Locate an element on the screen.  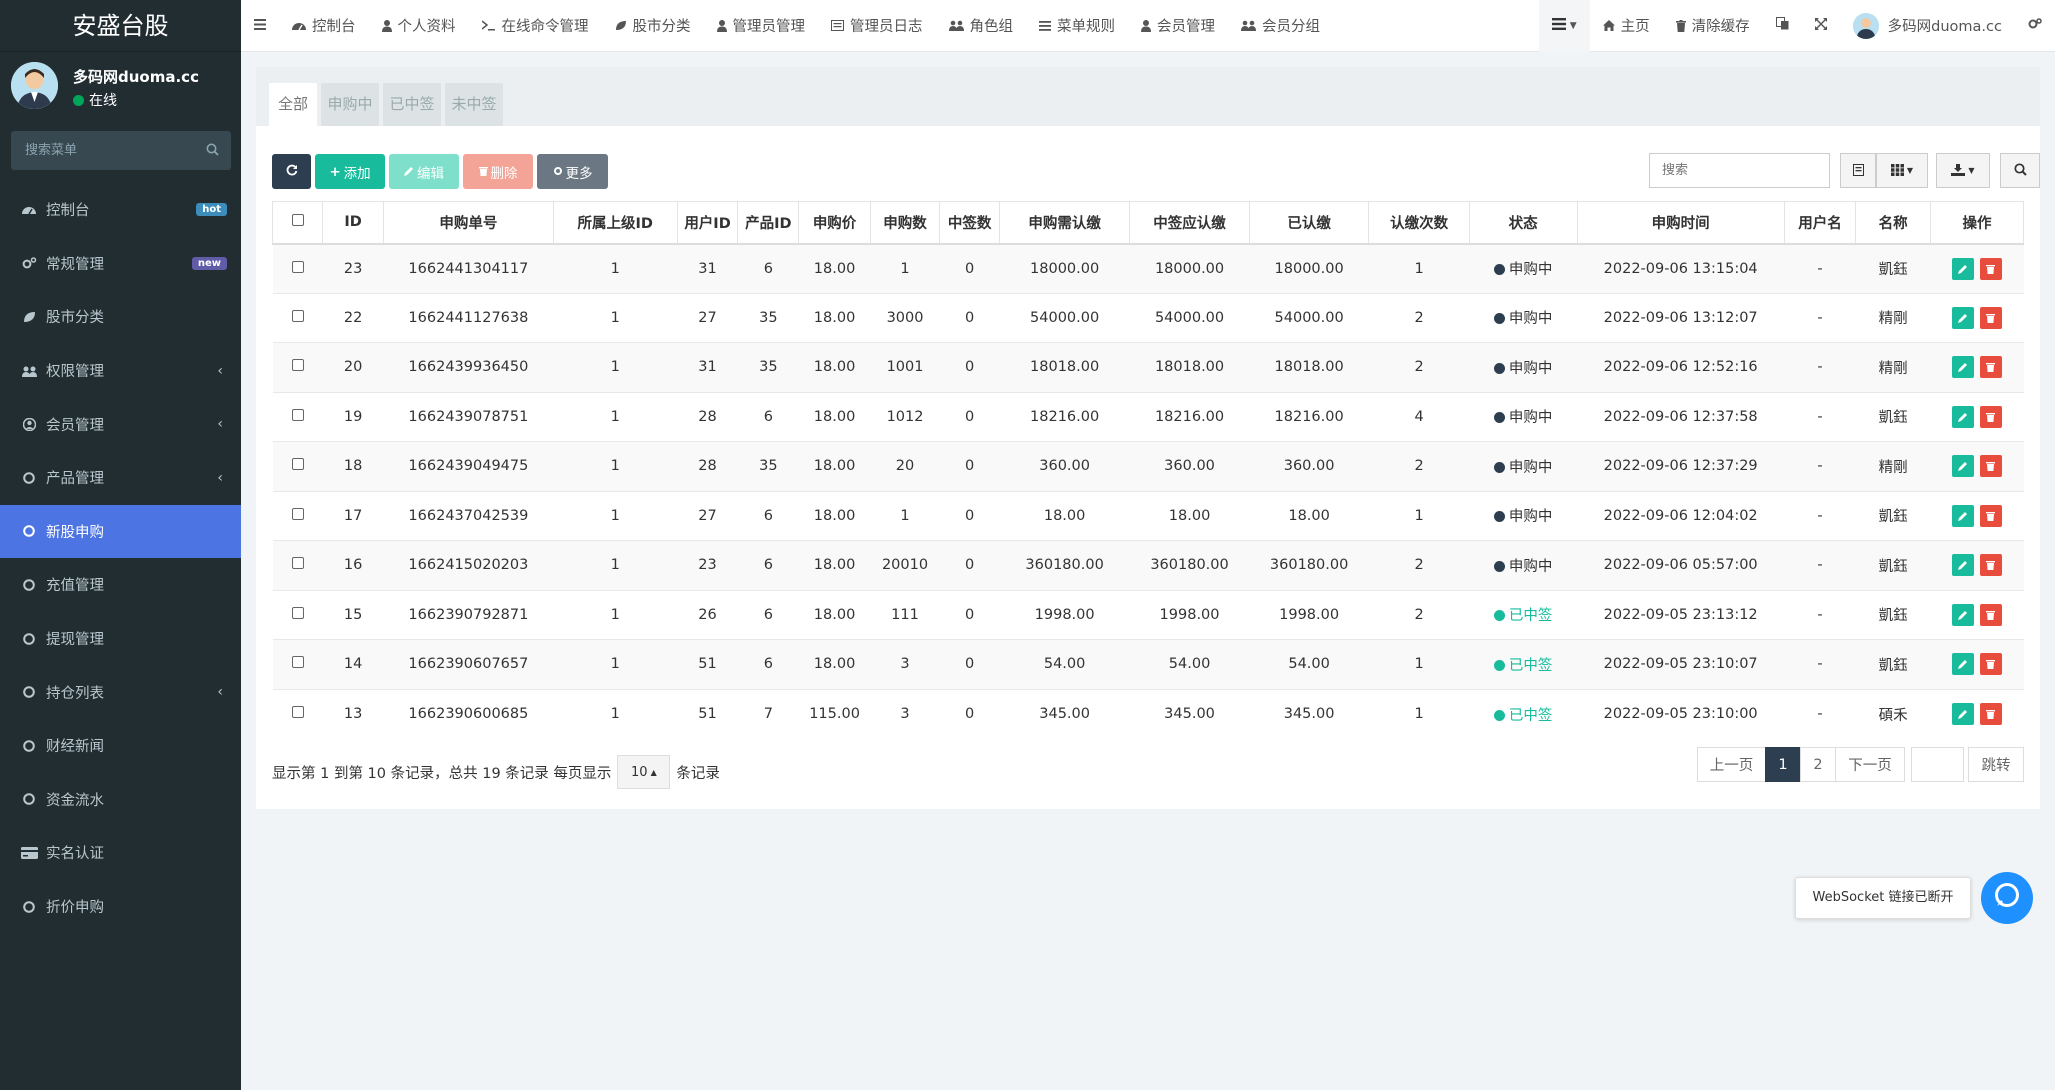
tab-2: 已中签 is located at coordinates (412, 104).